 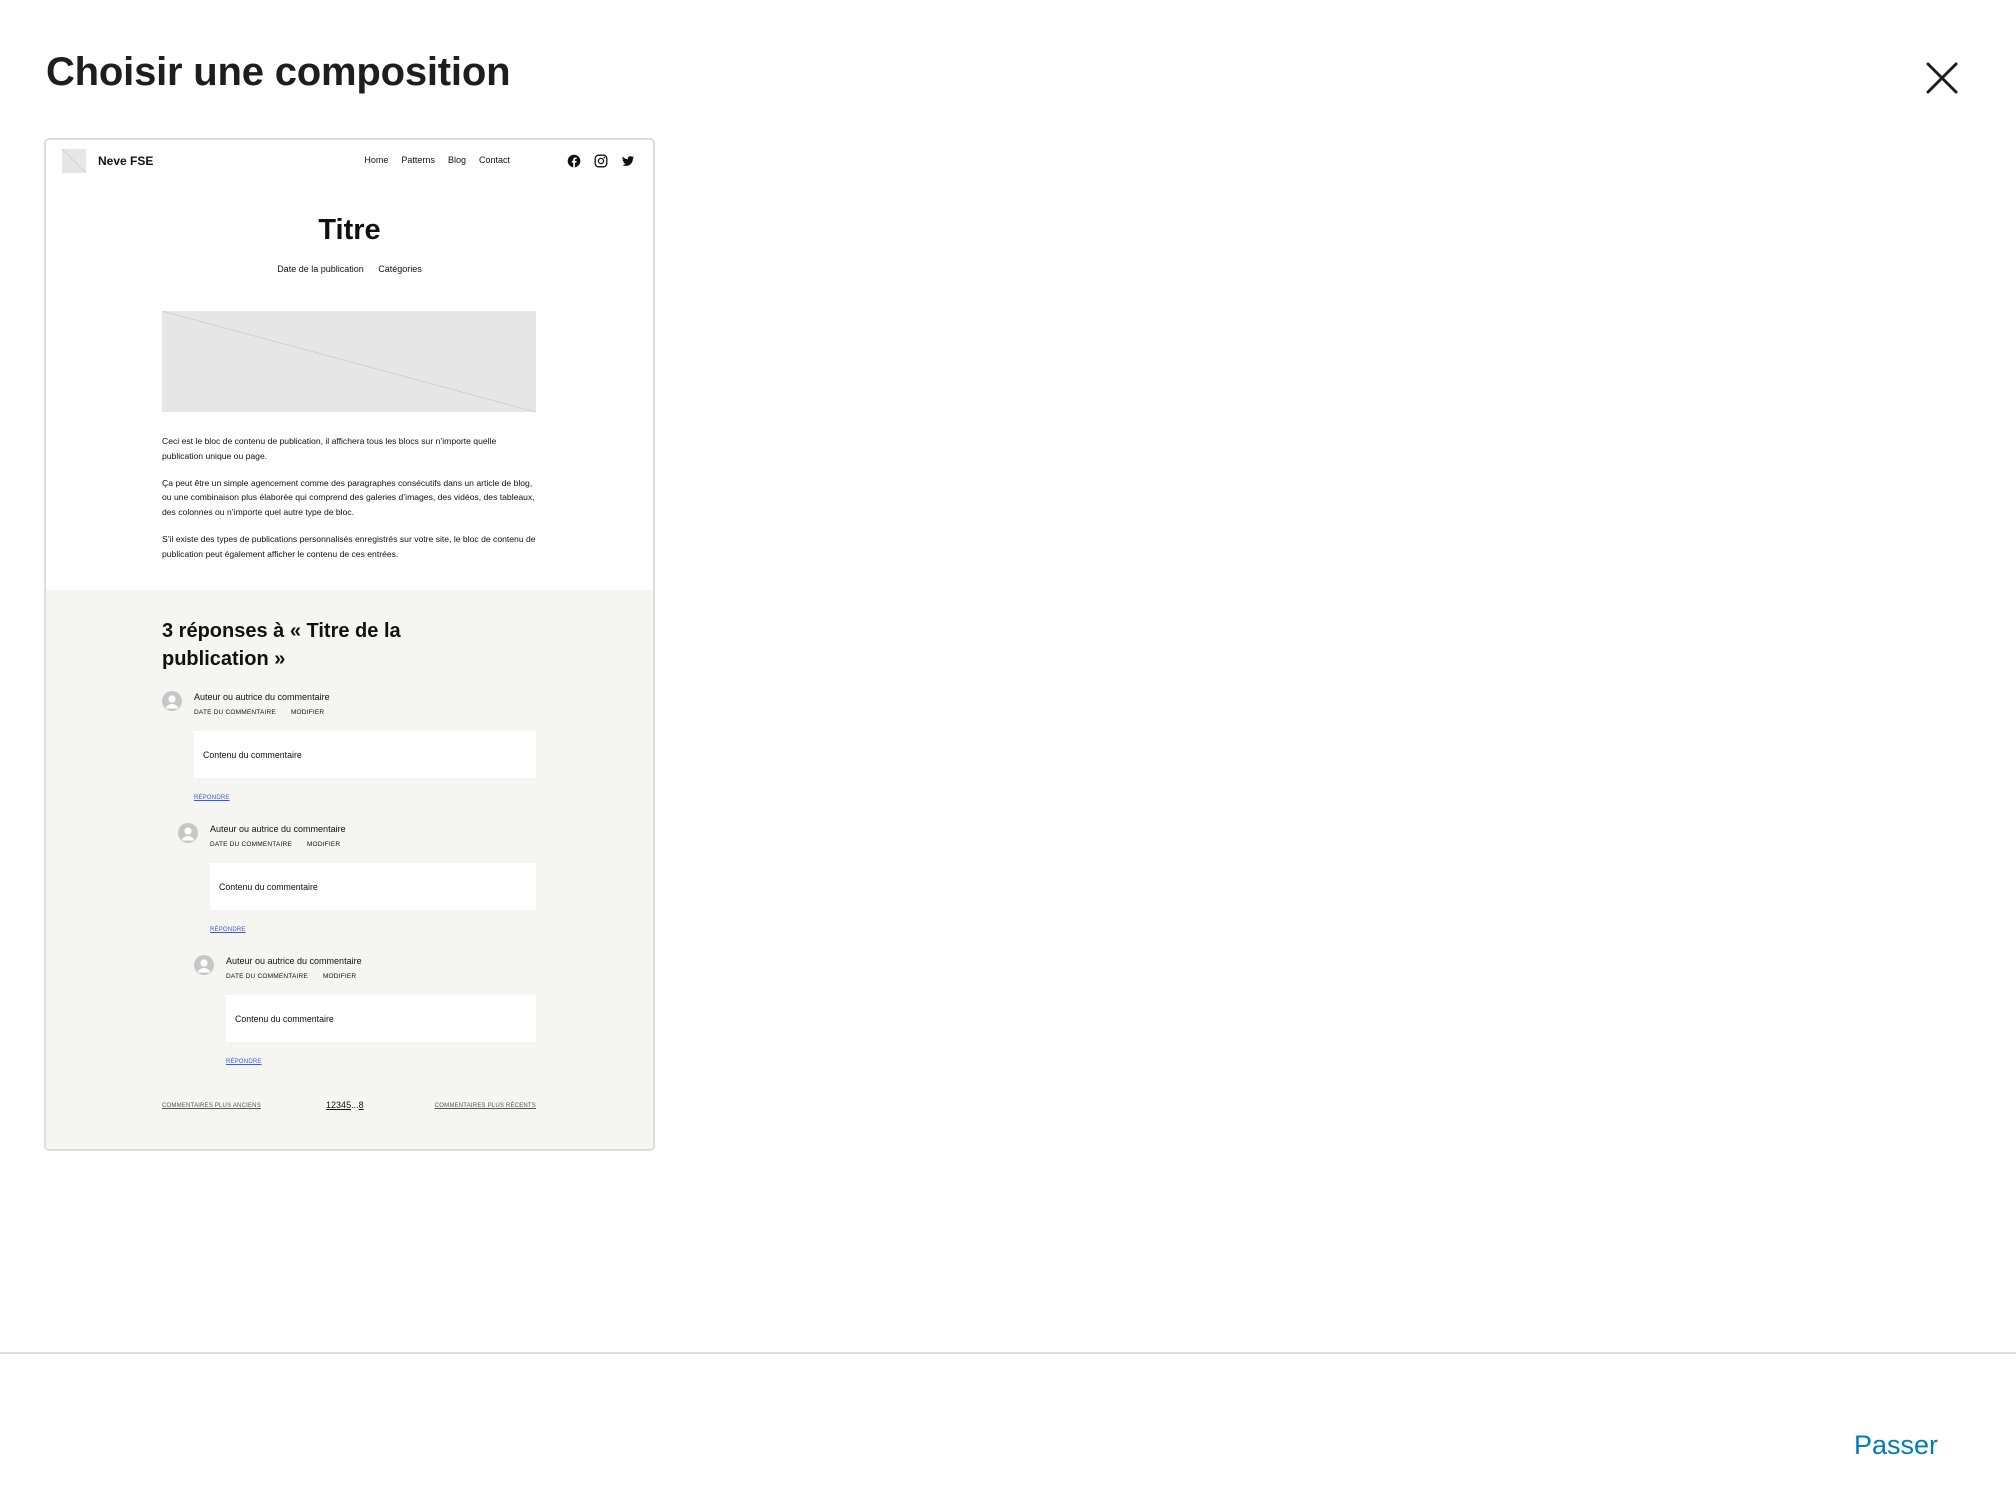 I want to click on preview-site-title: Neve FSE, so click(x=126, y=161).